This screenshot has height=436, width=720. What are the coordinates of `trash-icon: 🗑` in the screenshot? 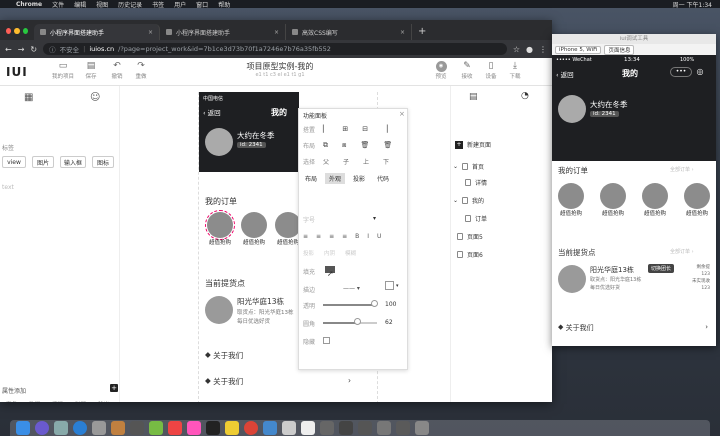 It's located at (387, 145).